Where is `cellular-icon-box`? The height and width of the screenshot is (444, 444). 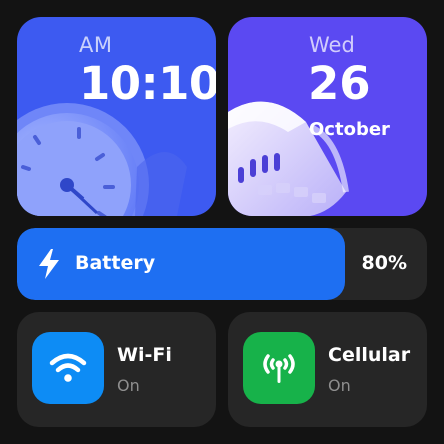 cellular-icon-box is located at coordinates (279, 368).